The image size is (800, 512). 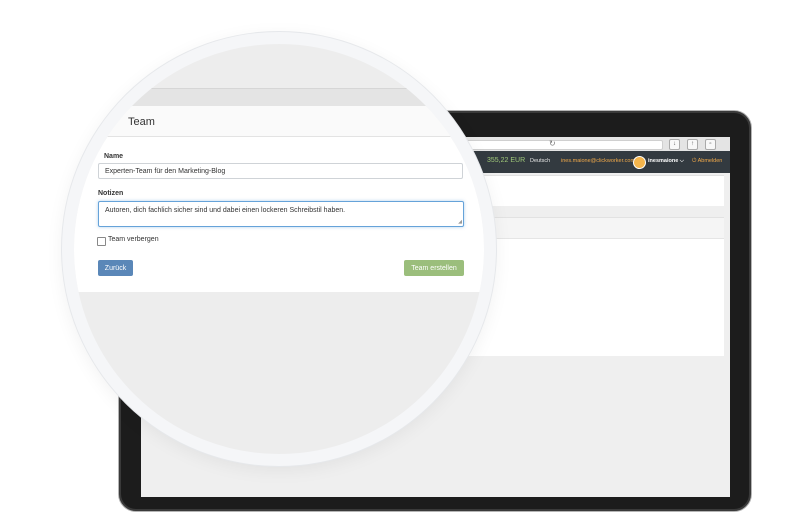 What do you see at coordinates (674, 144) in the screenshot?
I see `download-icon: ↓` at bounding box center [674, 144].